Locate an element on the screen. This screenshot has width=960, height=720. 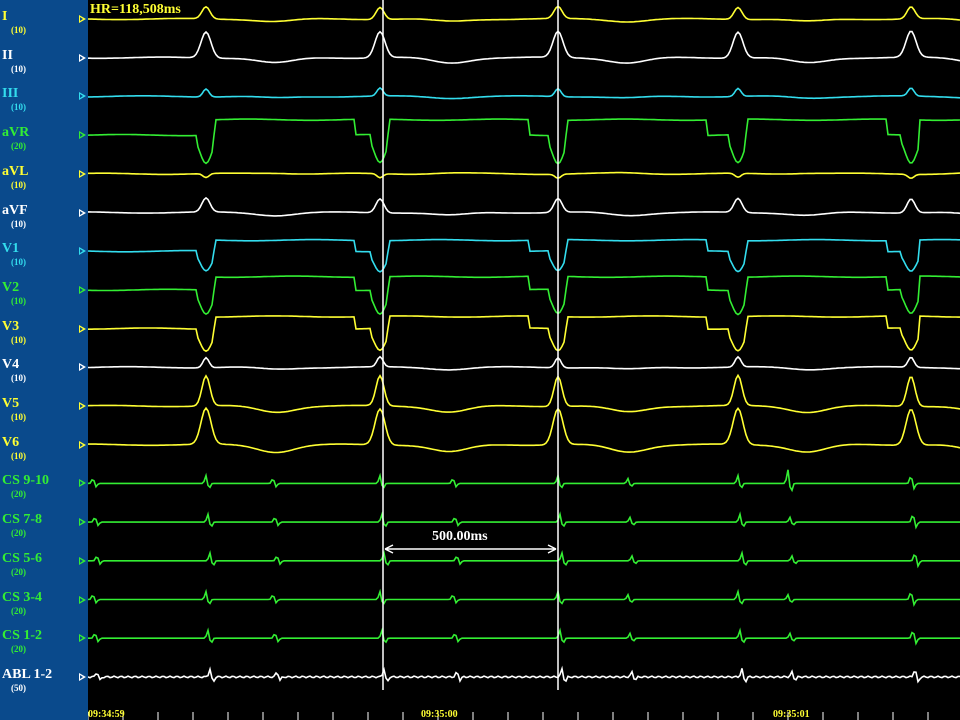
lead-label: II is located at coordinates (7, 55).